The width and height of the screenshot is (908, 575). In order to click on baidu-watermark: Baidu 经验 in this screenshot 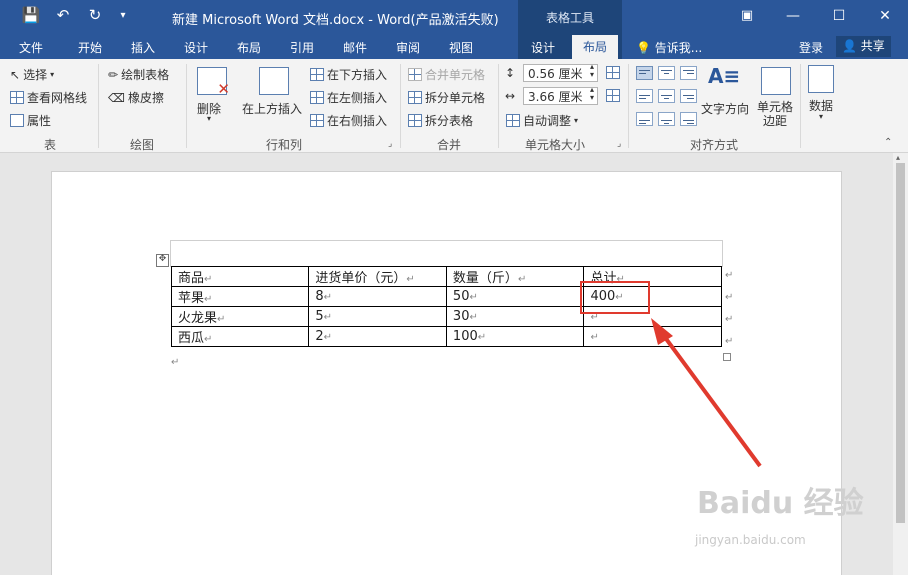, I will do `click(780, 503)`.